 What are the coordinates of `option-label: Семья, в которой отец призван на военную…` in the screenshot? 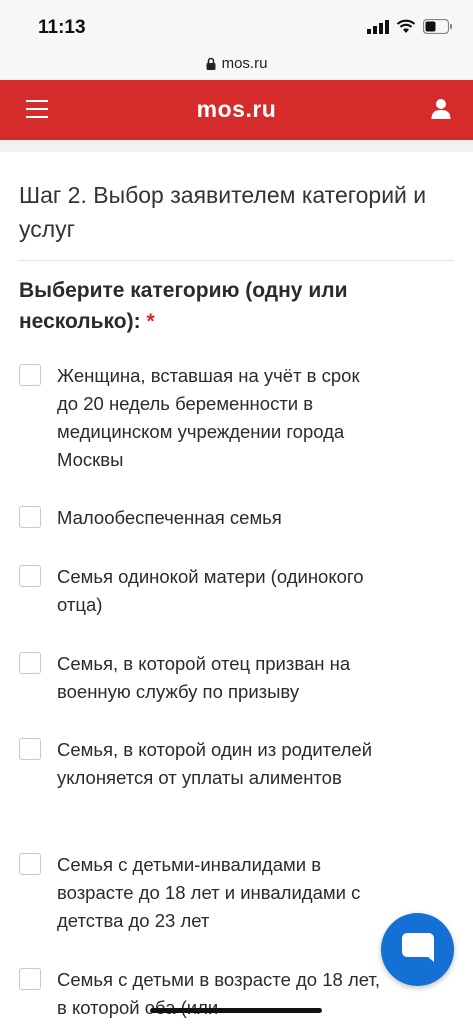 It's located at (204, 677).